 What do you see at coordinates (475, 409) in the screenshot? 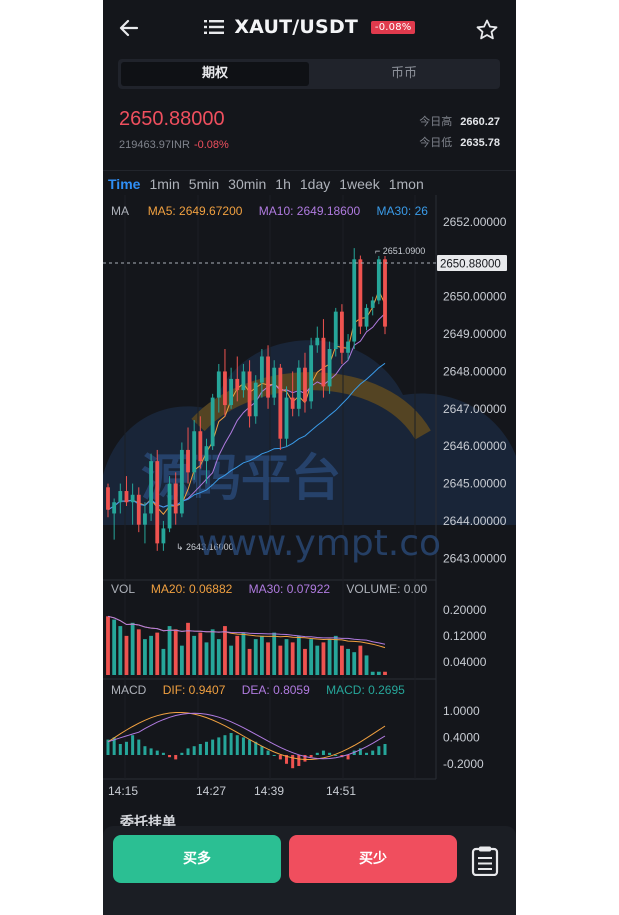
I see `price-axis-label: 2647.00000` at bounding box center [475, 409].